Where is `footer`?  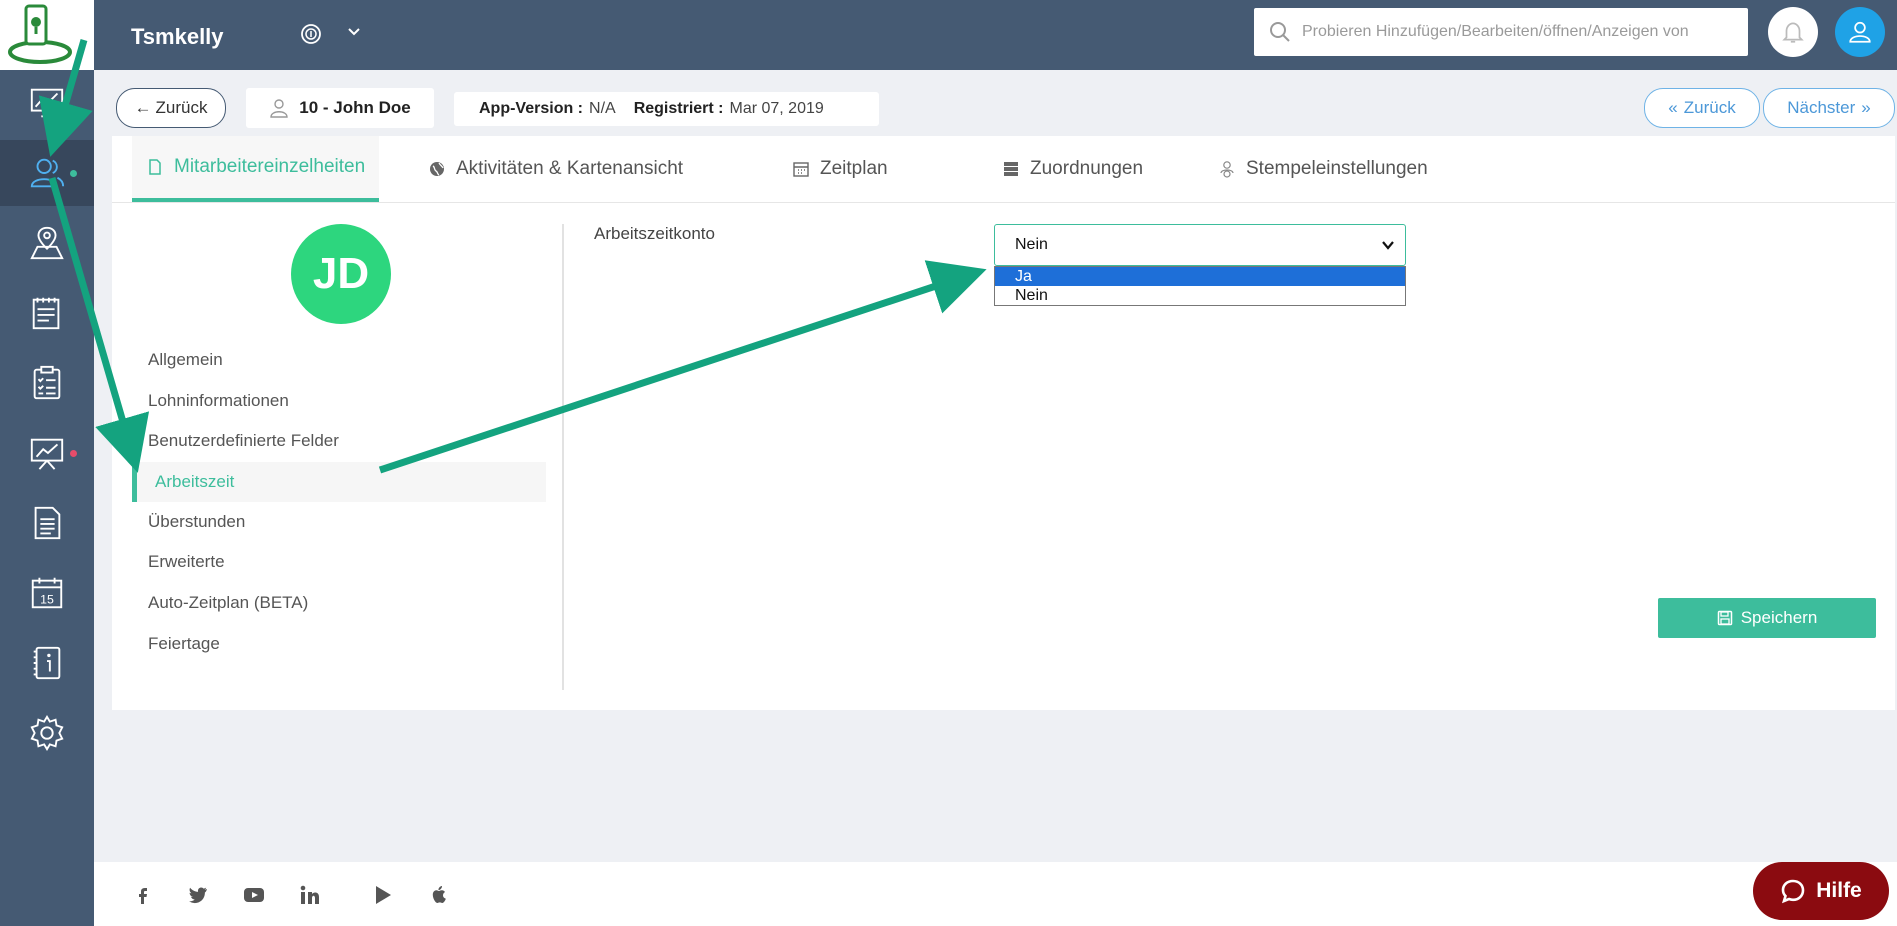 footer is located at coordinates (995, 894).